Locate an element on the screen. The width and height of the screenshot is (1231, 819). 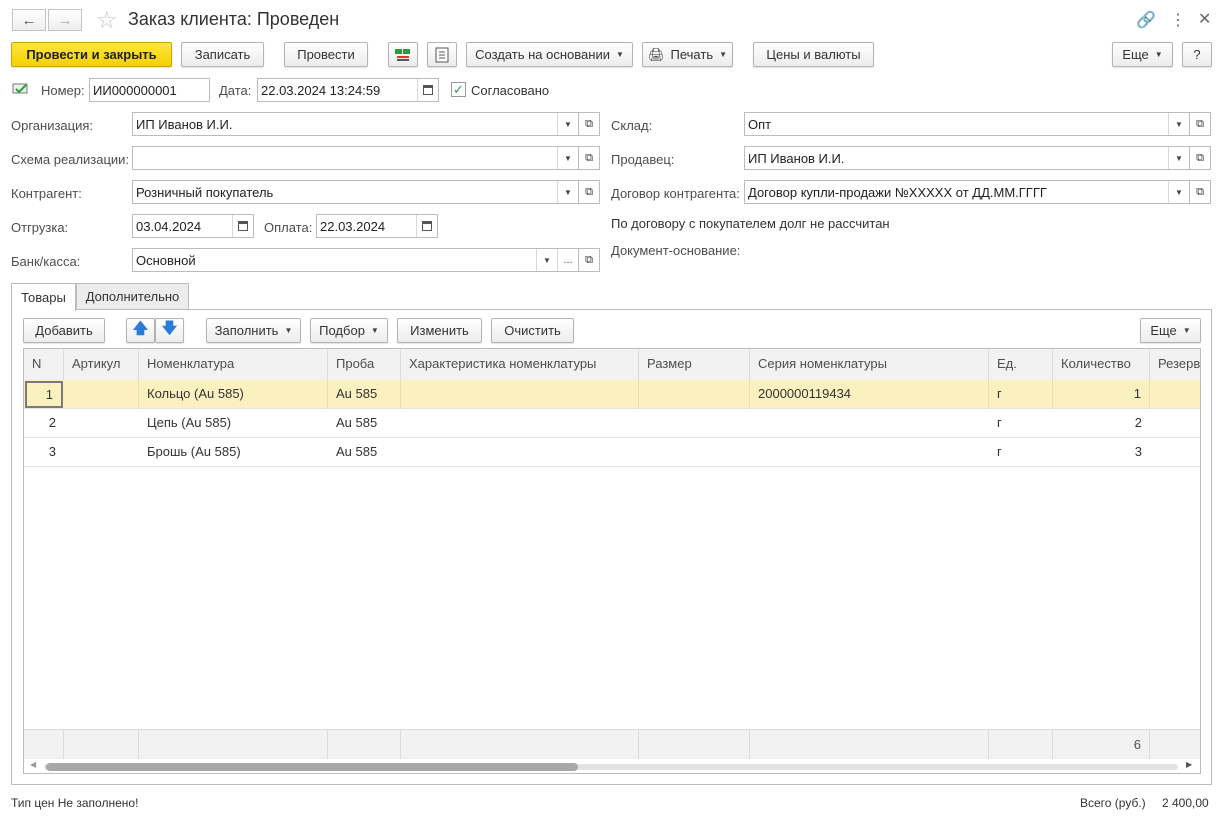
col-n-header: N is located at coordinates (44, 364).